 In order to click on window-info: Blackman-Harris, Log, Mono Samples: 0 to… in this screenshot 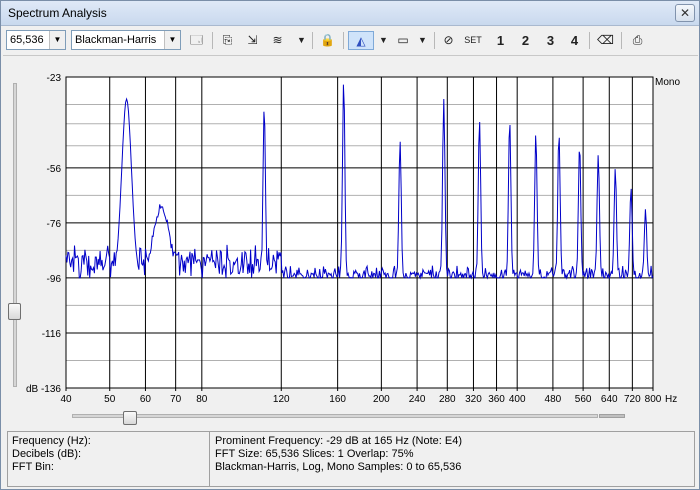, I will do `click(338, 467)`.